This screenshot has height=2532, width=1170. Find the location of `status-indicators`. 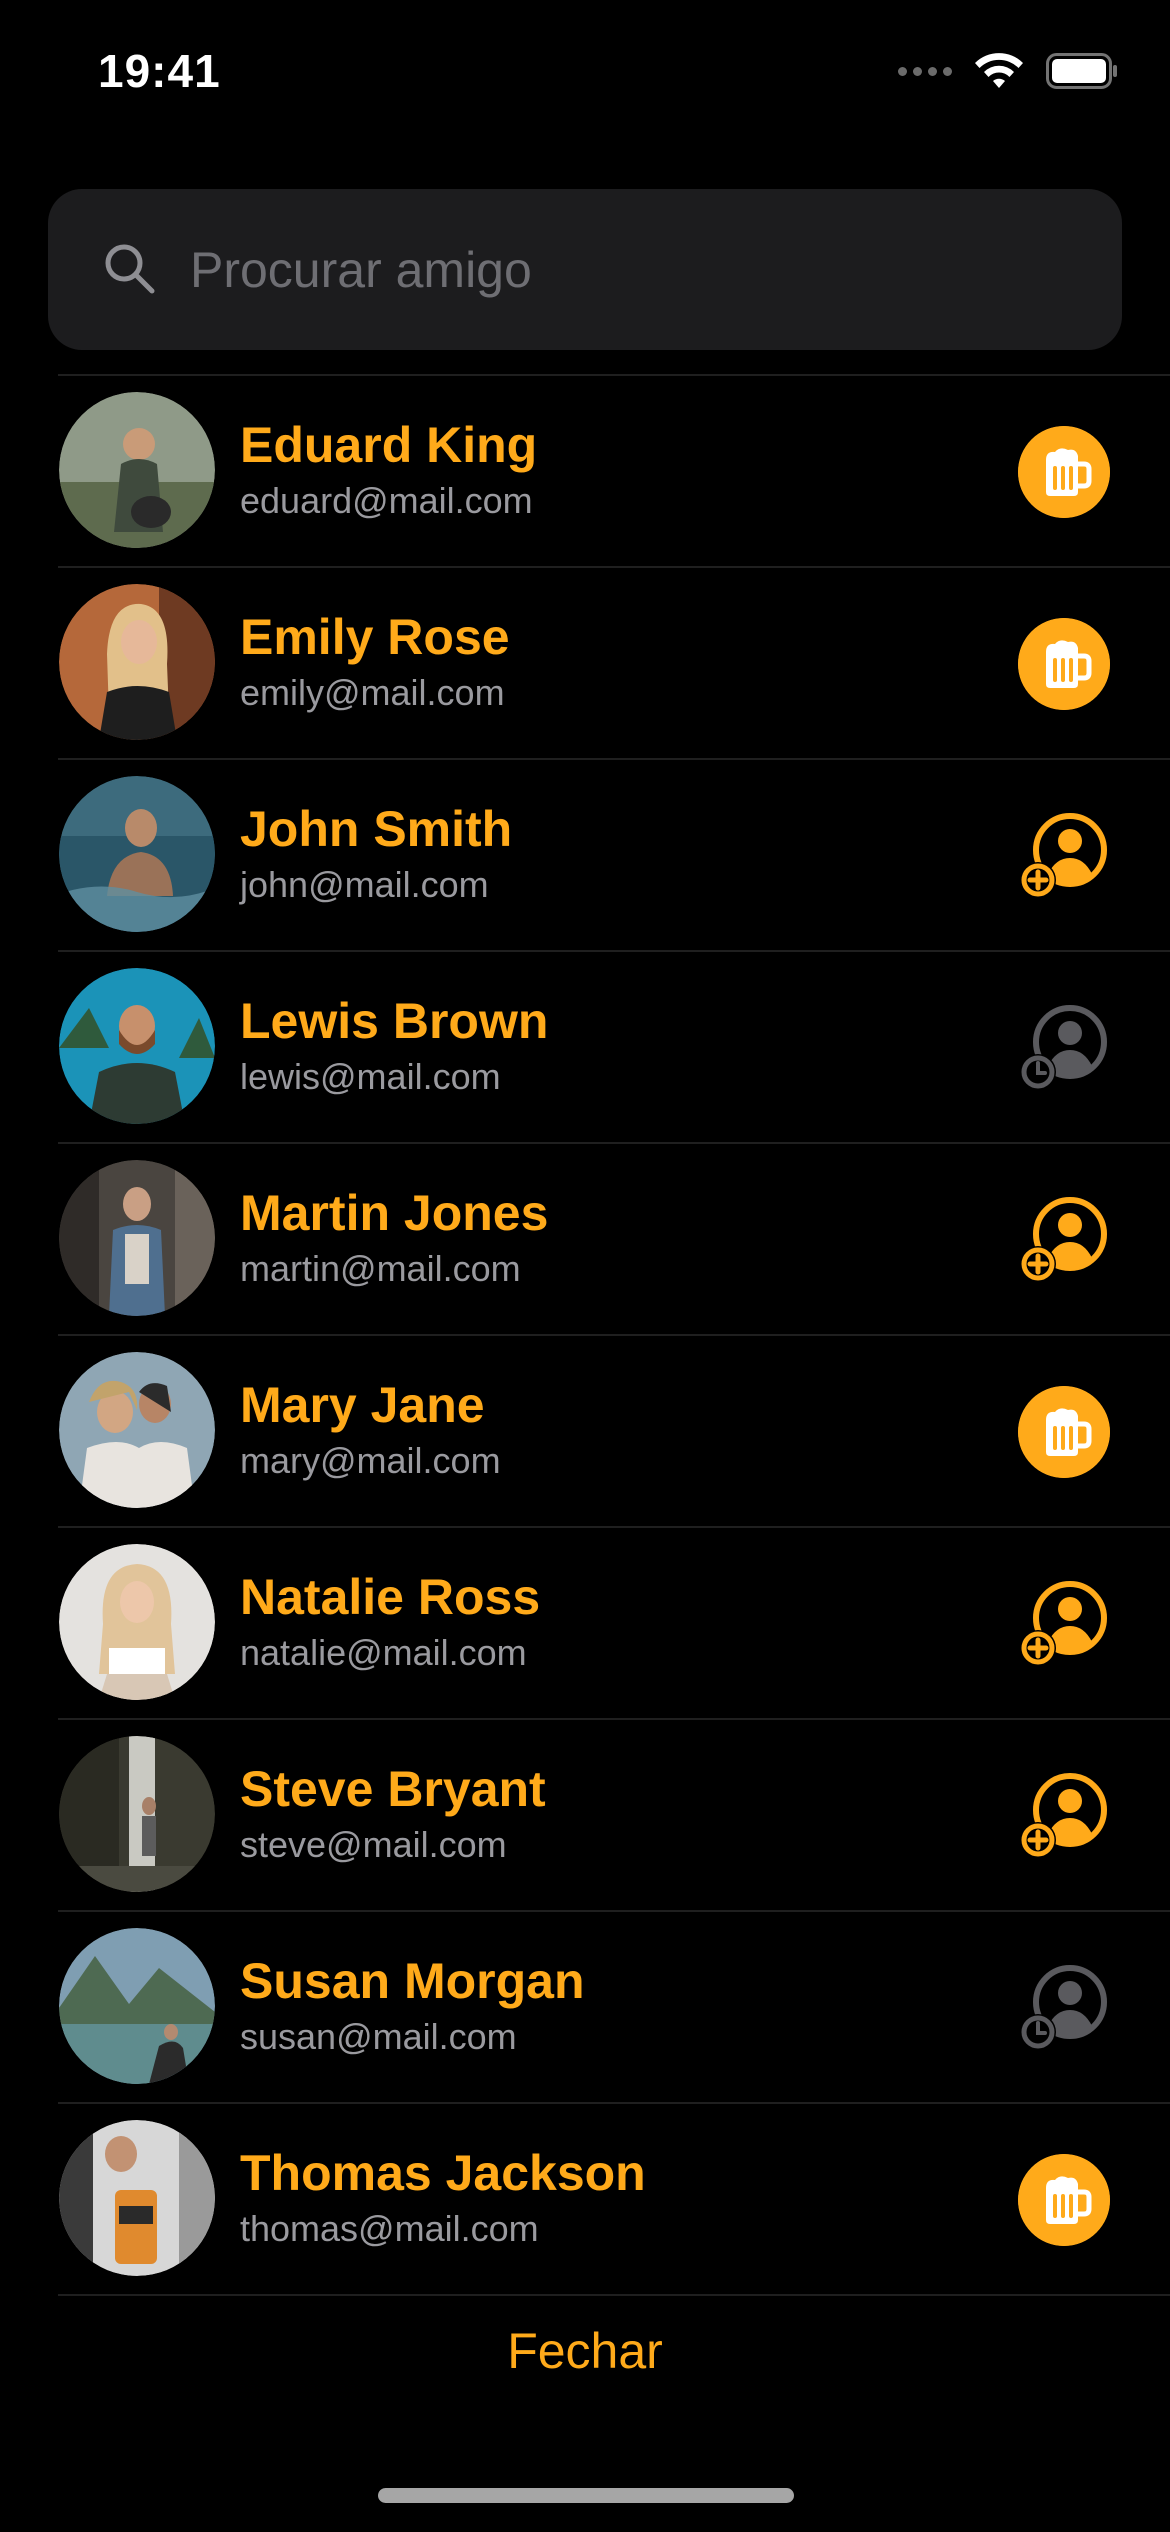

status-indicators is located at coordinates (1008, 71).